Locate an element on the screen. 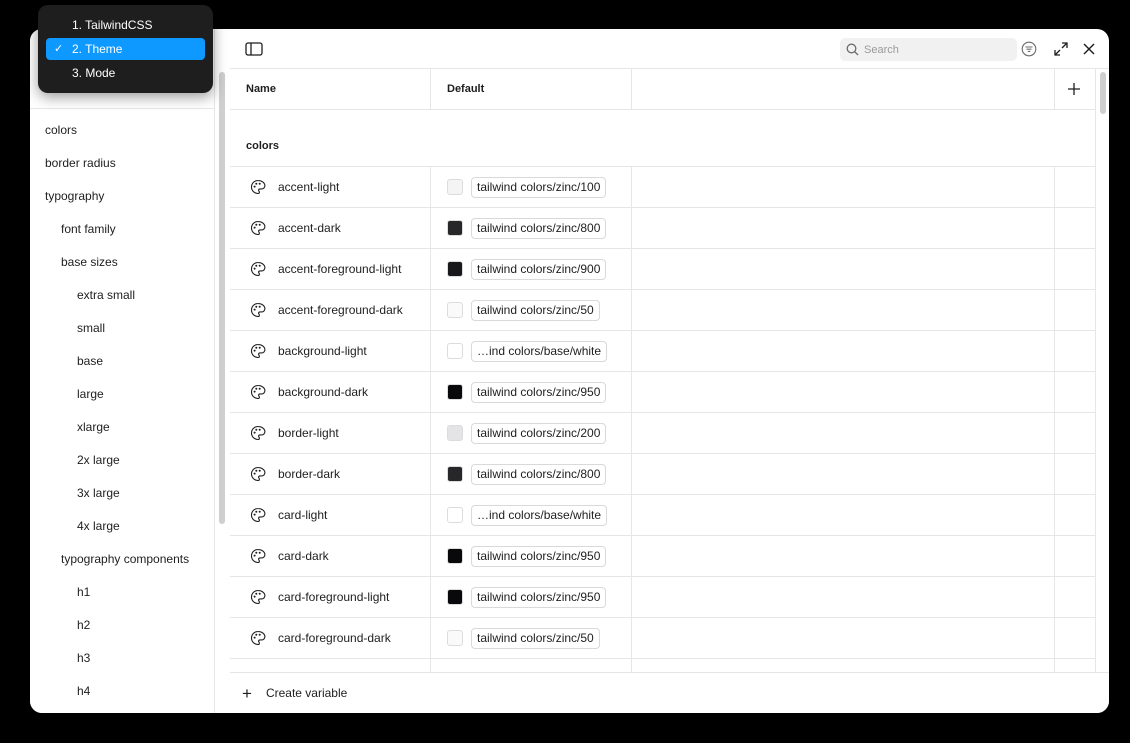 The image size is (1130, 743). sidebar-group-item: font family is located at coordinates (73, 229).